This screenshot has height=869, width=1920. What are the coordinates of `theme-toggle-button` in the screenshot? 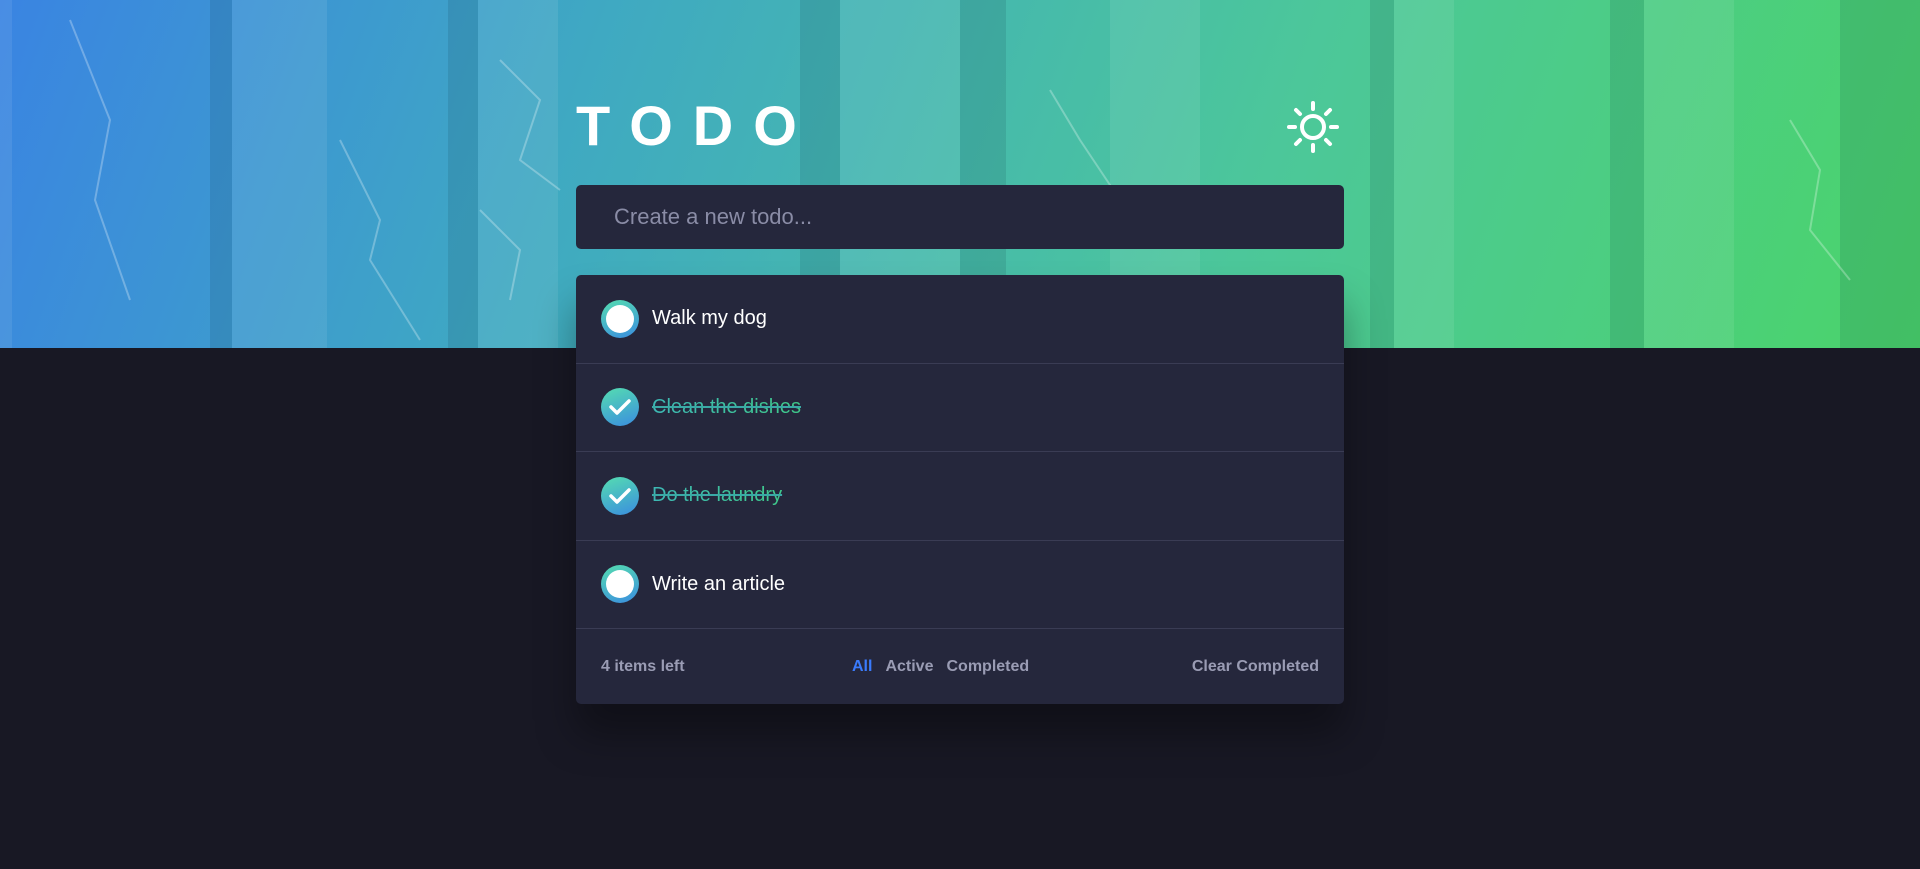 It's located at (1313, 127).